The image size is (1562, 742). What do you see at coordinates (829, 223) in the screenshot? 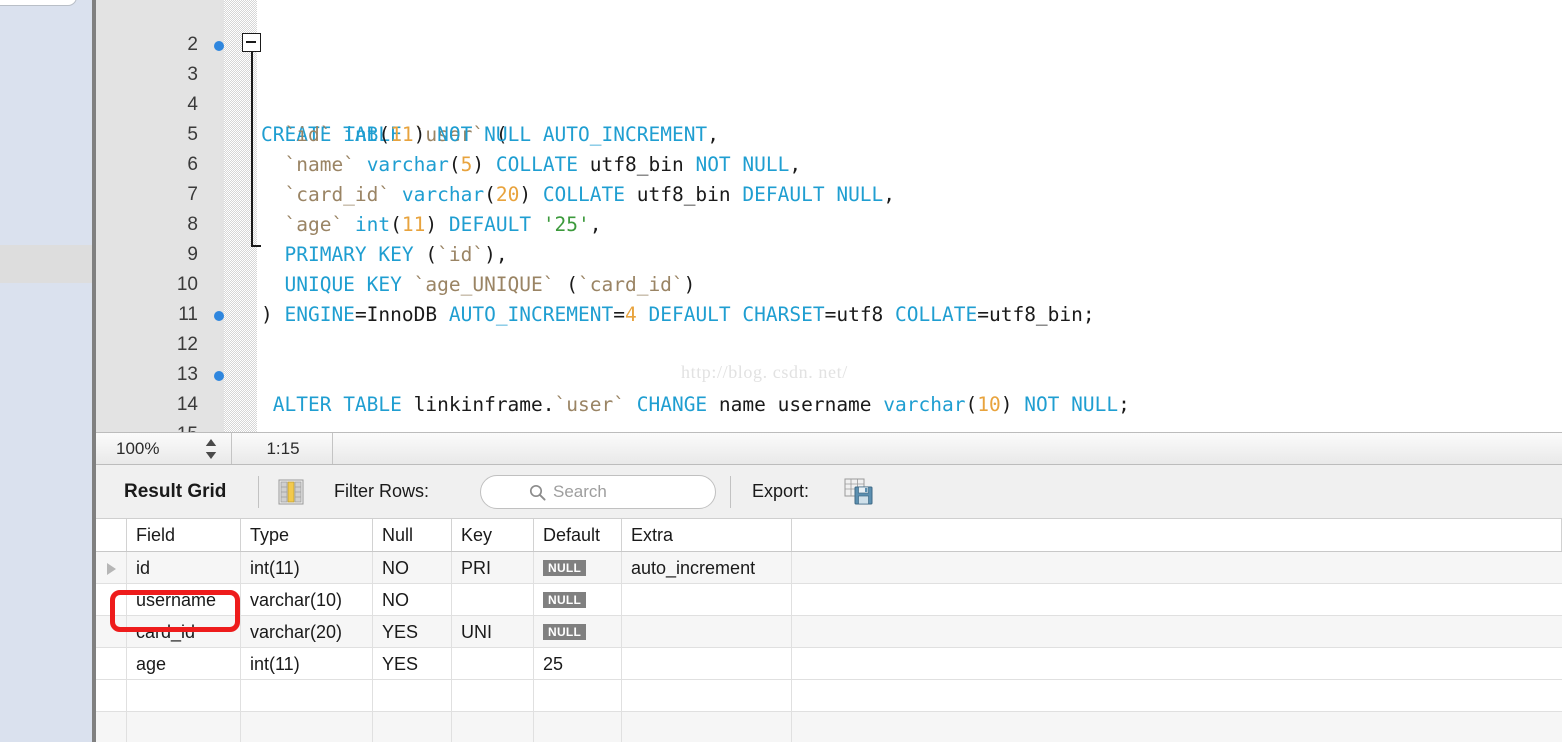
I see `code-line: 8 PRIMARY KEY (`id`),` at bounding box center [829, 223].